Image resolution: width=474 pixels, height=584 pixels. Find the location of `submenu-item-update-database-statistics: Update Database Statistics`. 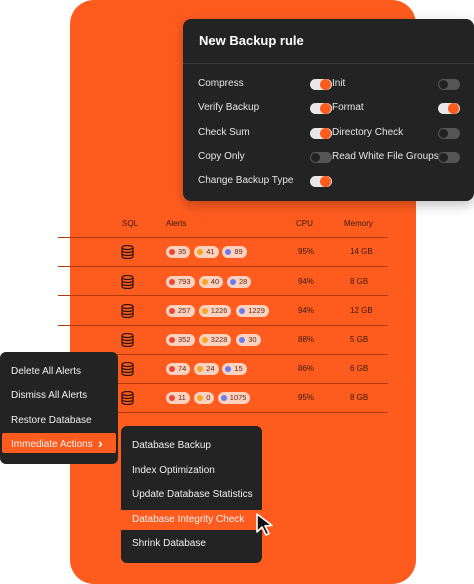

submenu-item-update-database-statistics: Update Database Statistics is located at coordinates (192, 494).